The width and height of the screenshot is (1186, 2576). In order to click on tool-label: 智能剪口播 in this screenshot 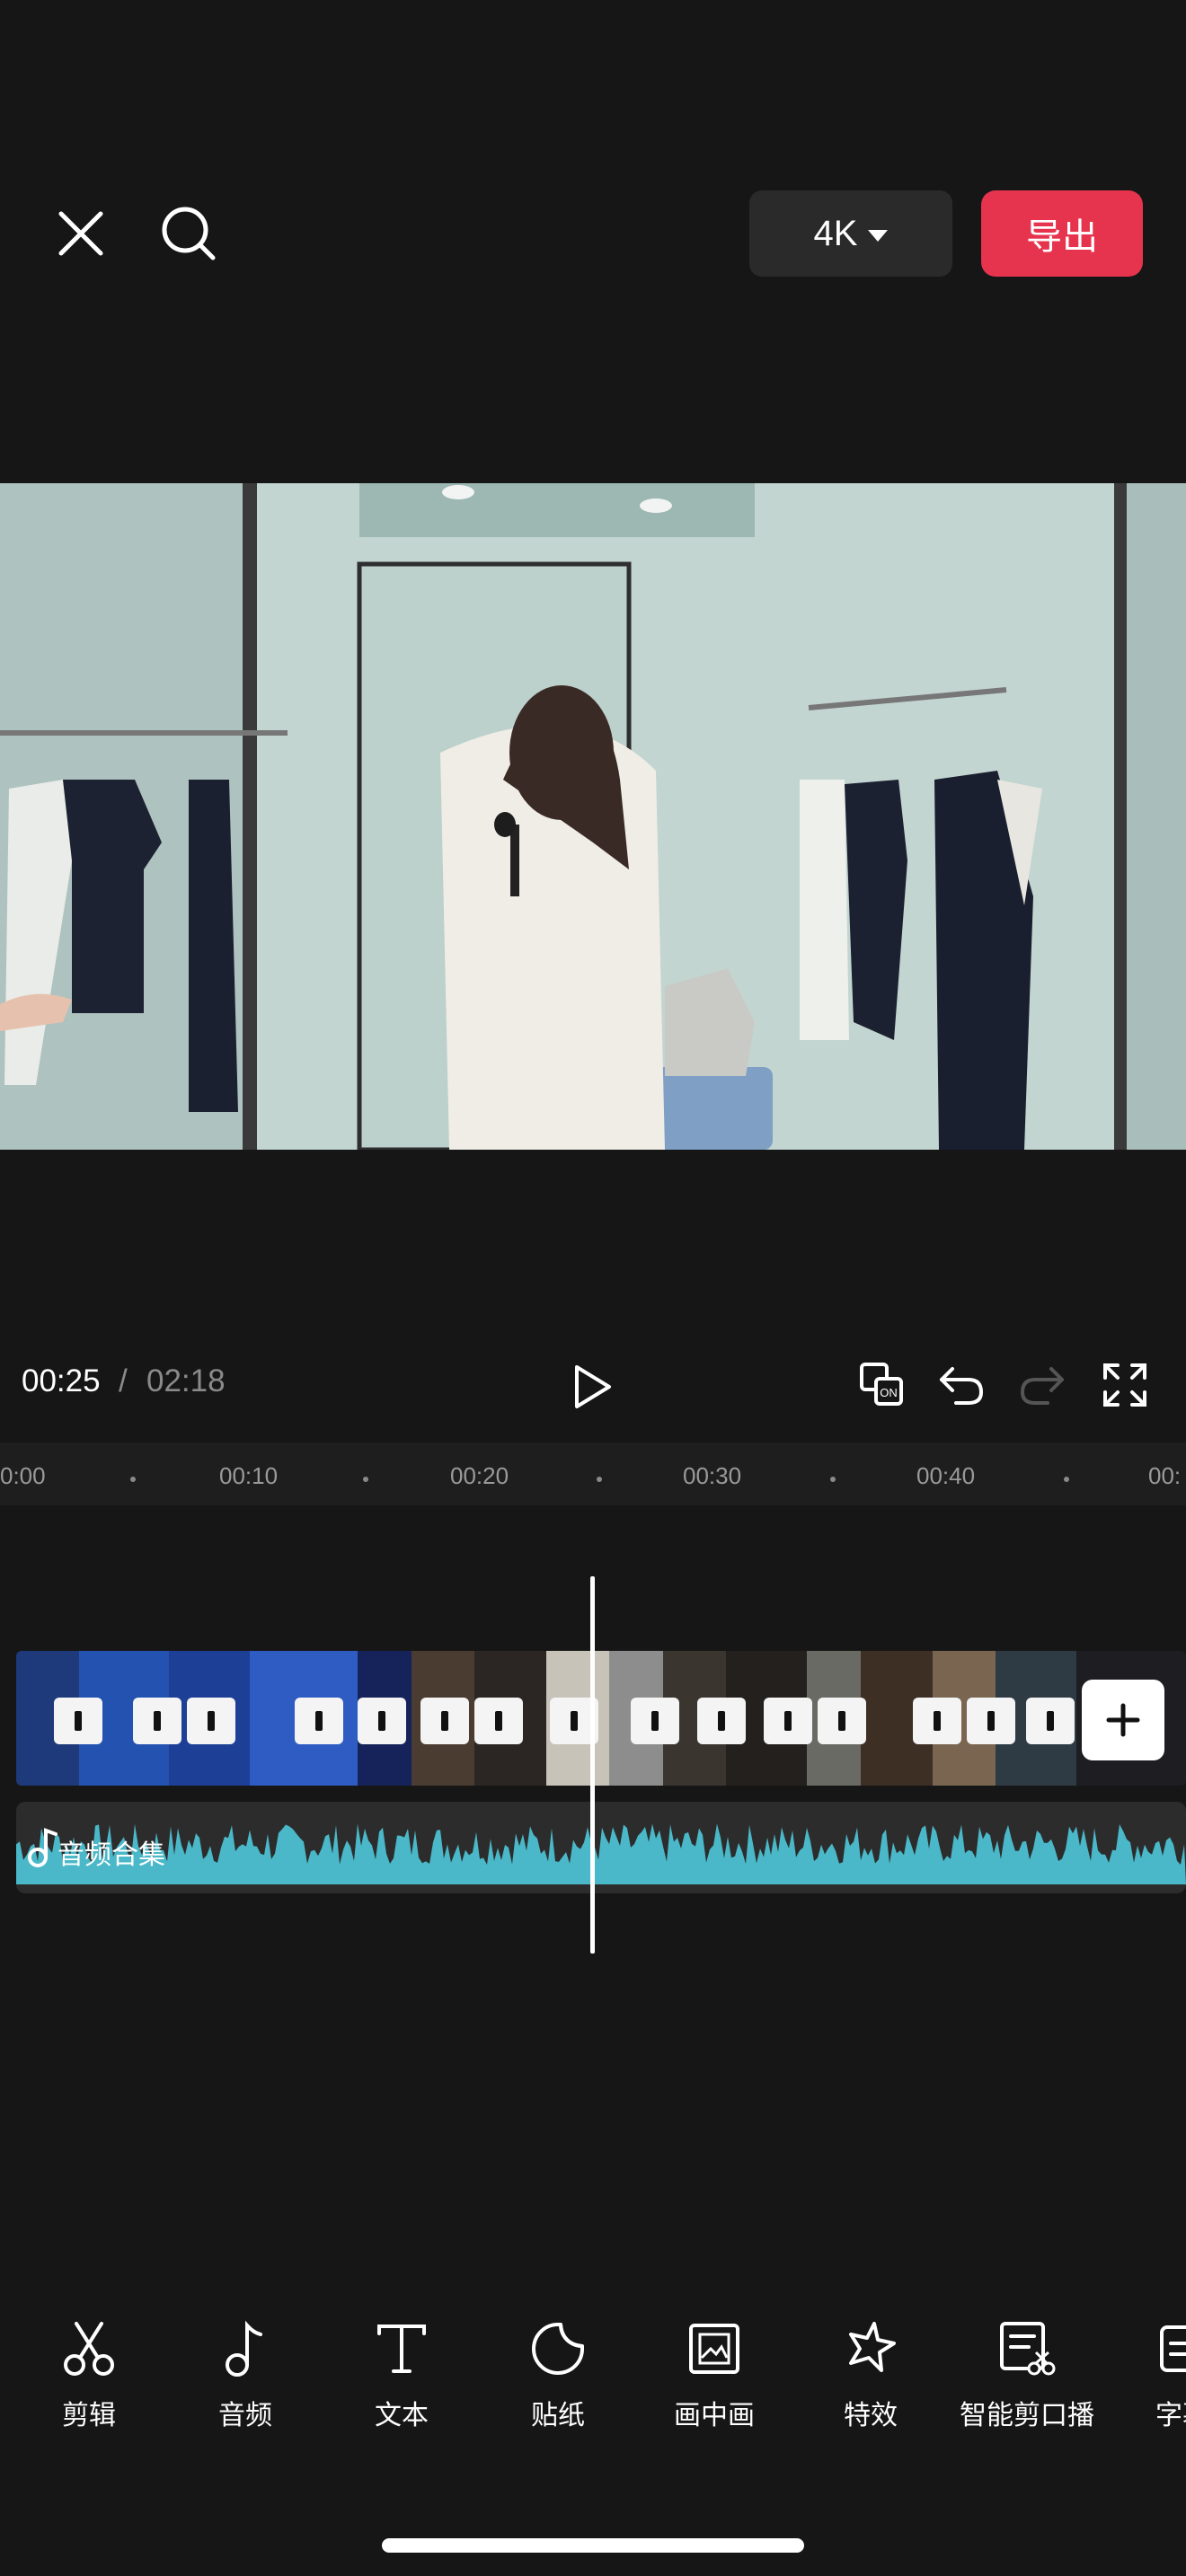, I will do `click(1027, 2415)`.